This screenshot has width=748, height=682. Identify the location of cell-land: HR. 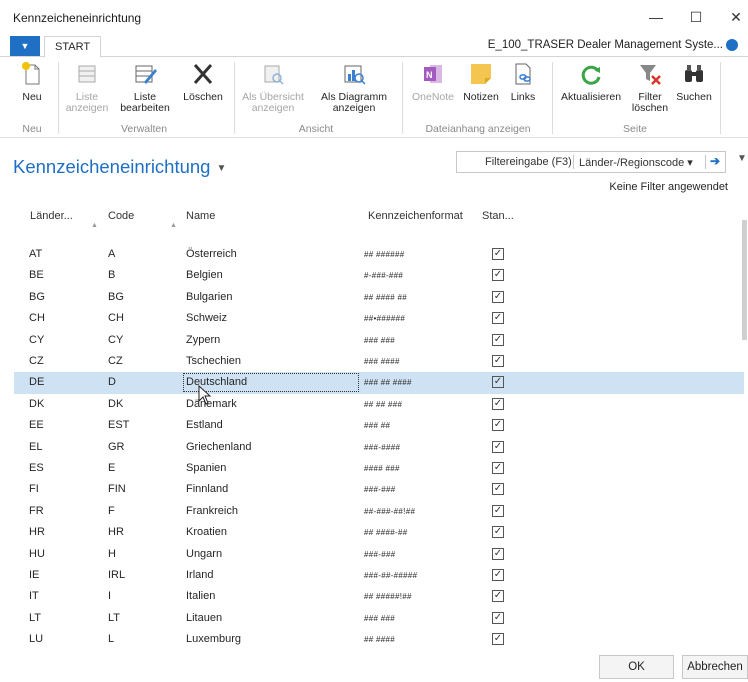
(37, 532).